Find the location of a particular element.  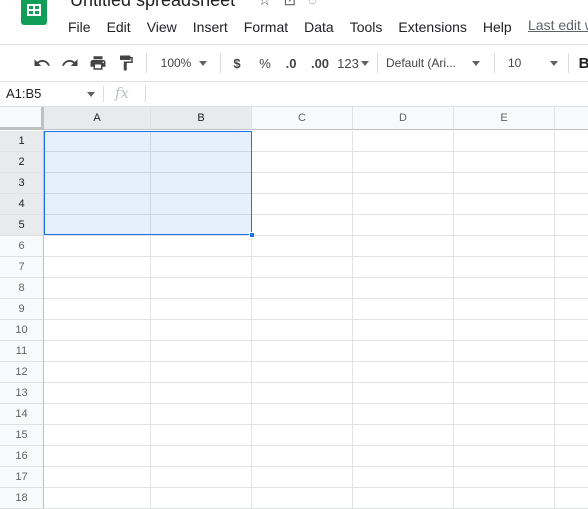

menu-file: File is located at coordinates (79, 27).